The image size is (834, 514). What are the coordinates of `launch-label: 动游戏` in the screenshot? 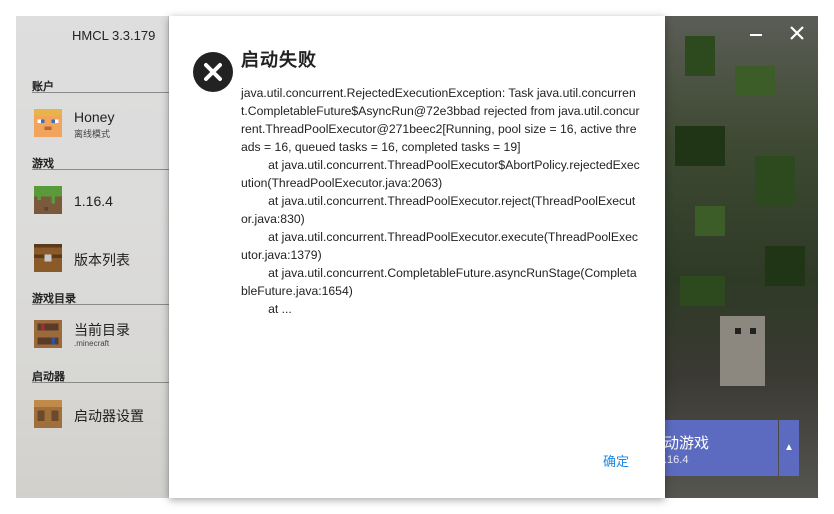 It's located at (687, 443).